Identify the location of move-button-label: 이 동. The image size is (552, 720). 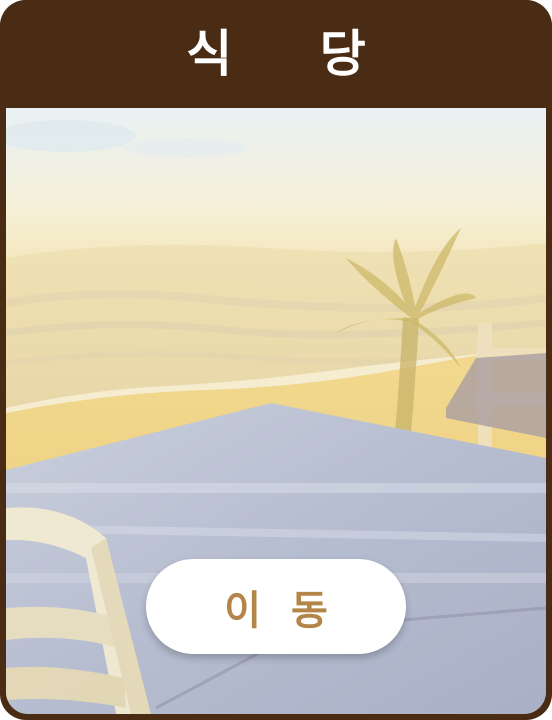
(276, 610).